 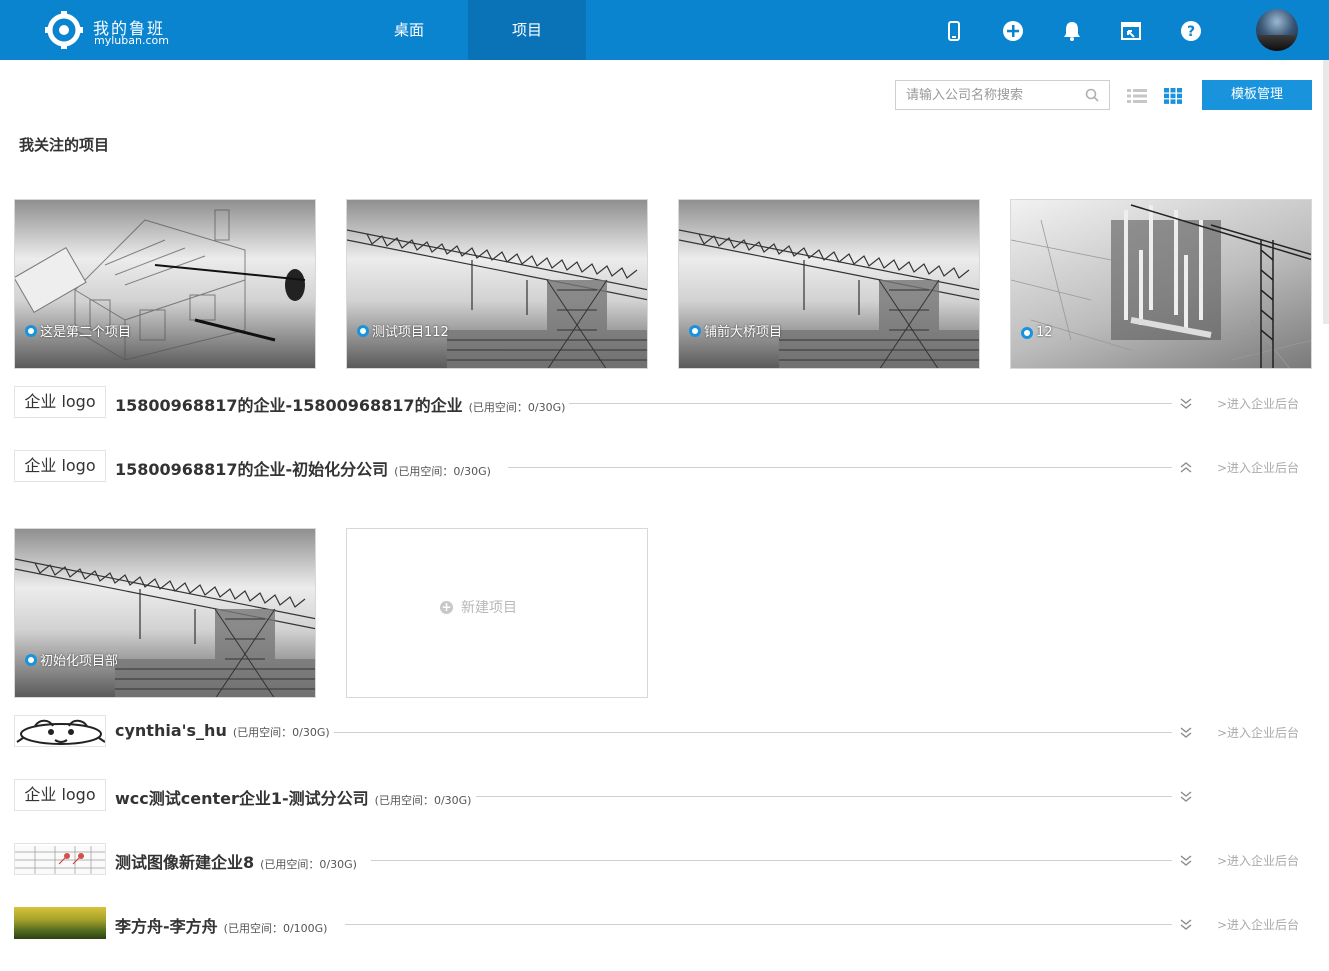 I want to click on company-name: 测试图像新建企业8 (已用空间：0/30G), so click(x=236, y=862).